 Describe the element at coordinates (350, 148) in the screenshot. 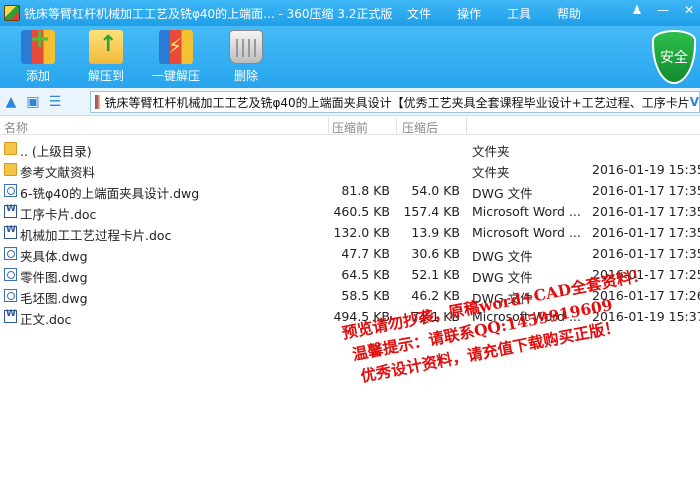

I see `file-row: .. (上级目录) 文件夹` at that location.